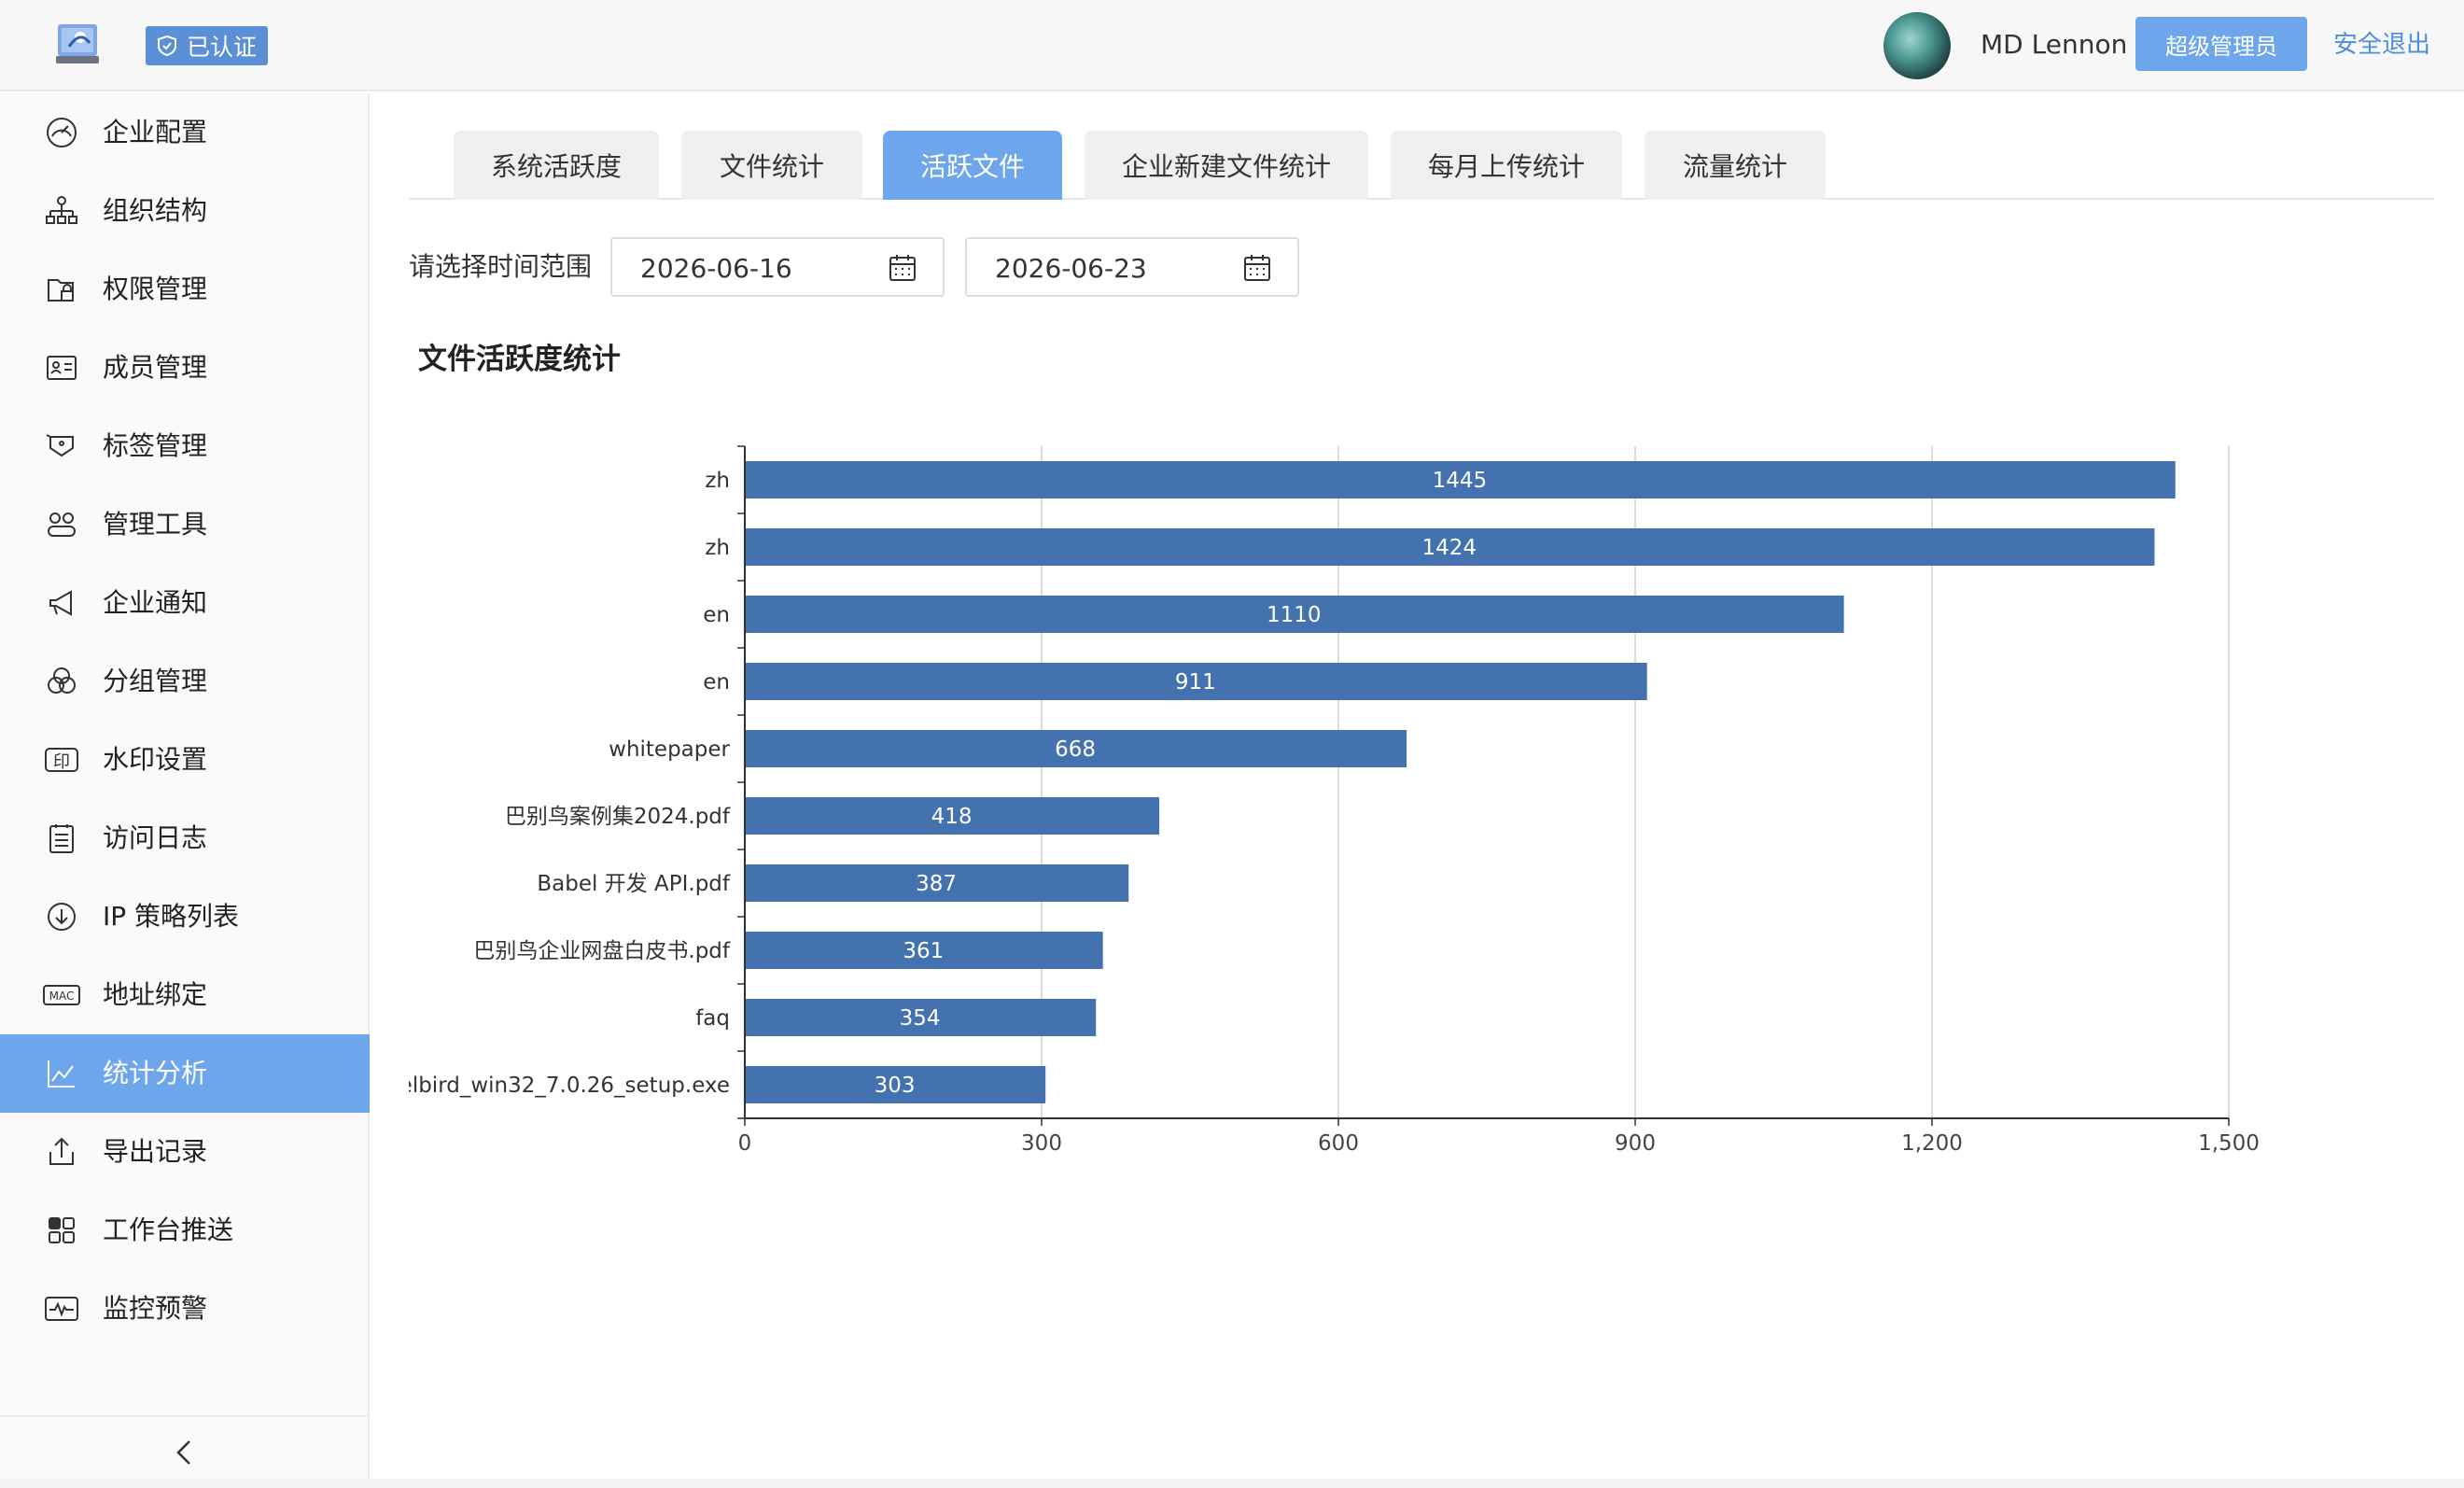  Describe the element at coordinates (771, 165) in the screenshot. I see `tab-file-stats: 文件统计` at that location.